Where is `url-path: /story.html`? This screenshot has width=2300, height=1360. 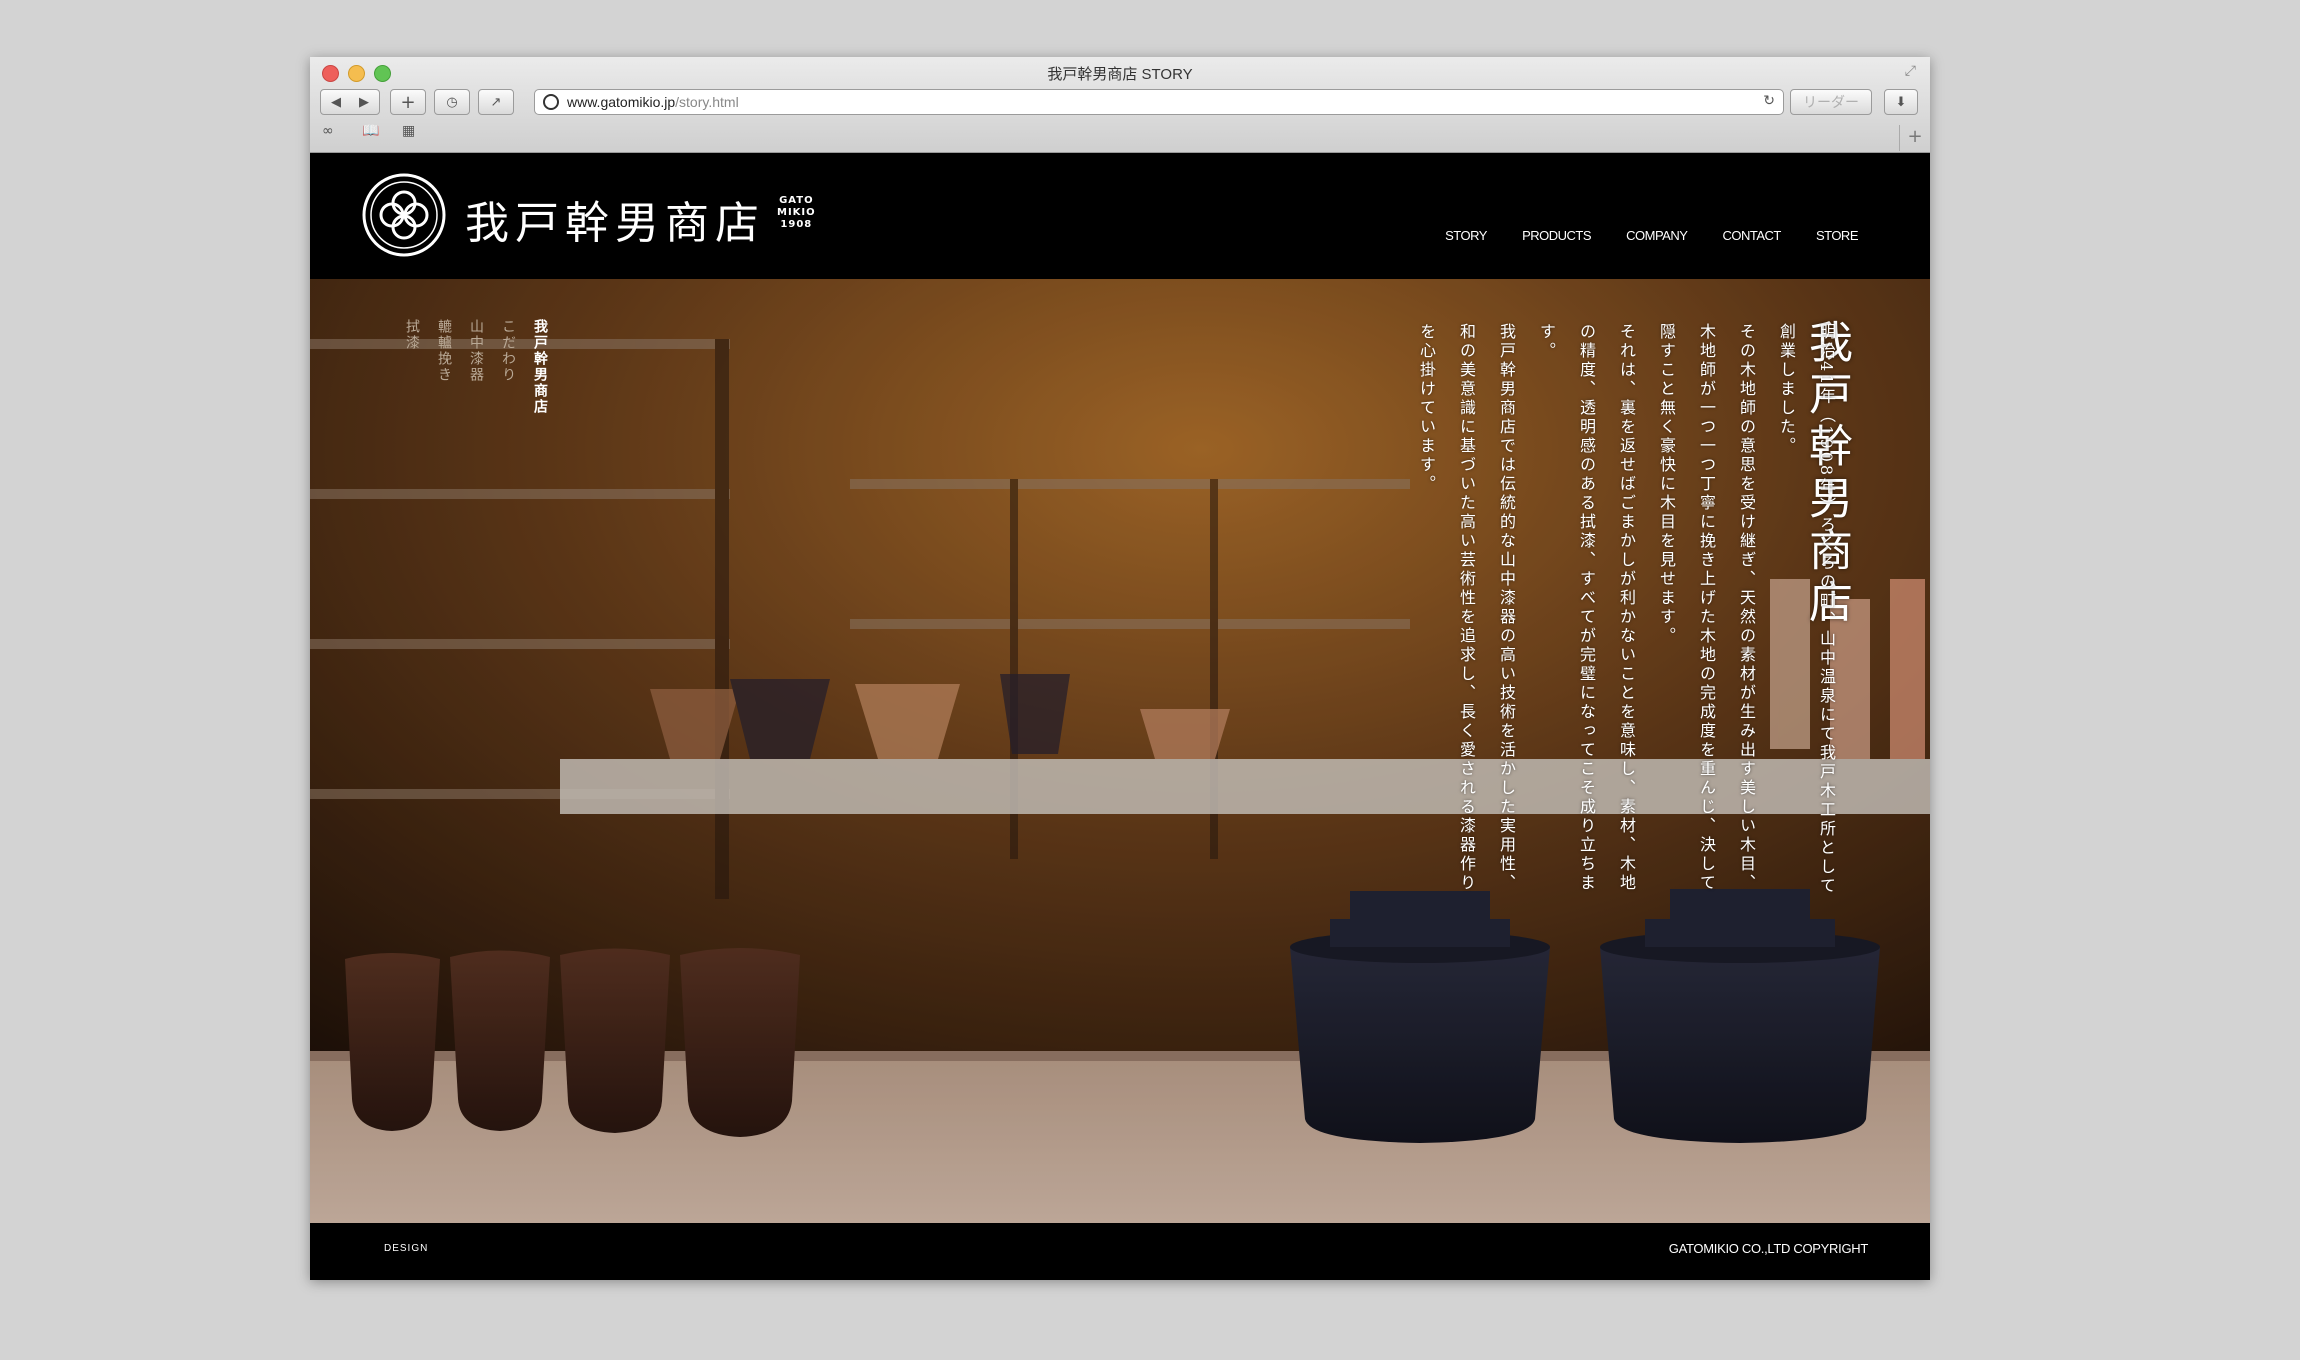
url-path: /story.html is located at coordinates (707, 102).